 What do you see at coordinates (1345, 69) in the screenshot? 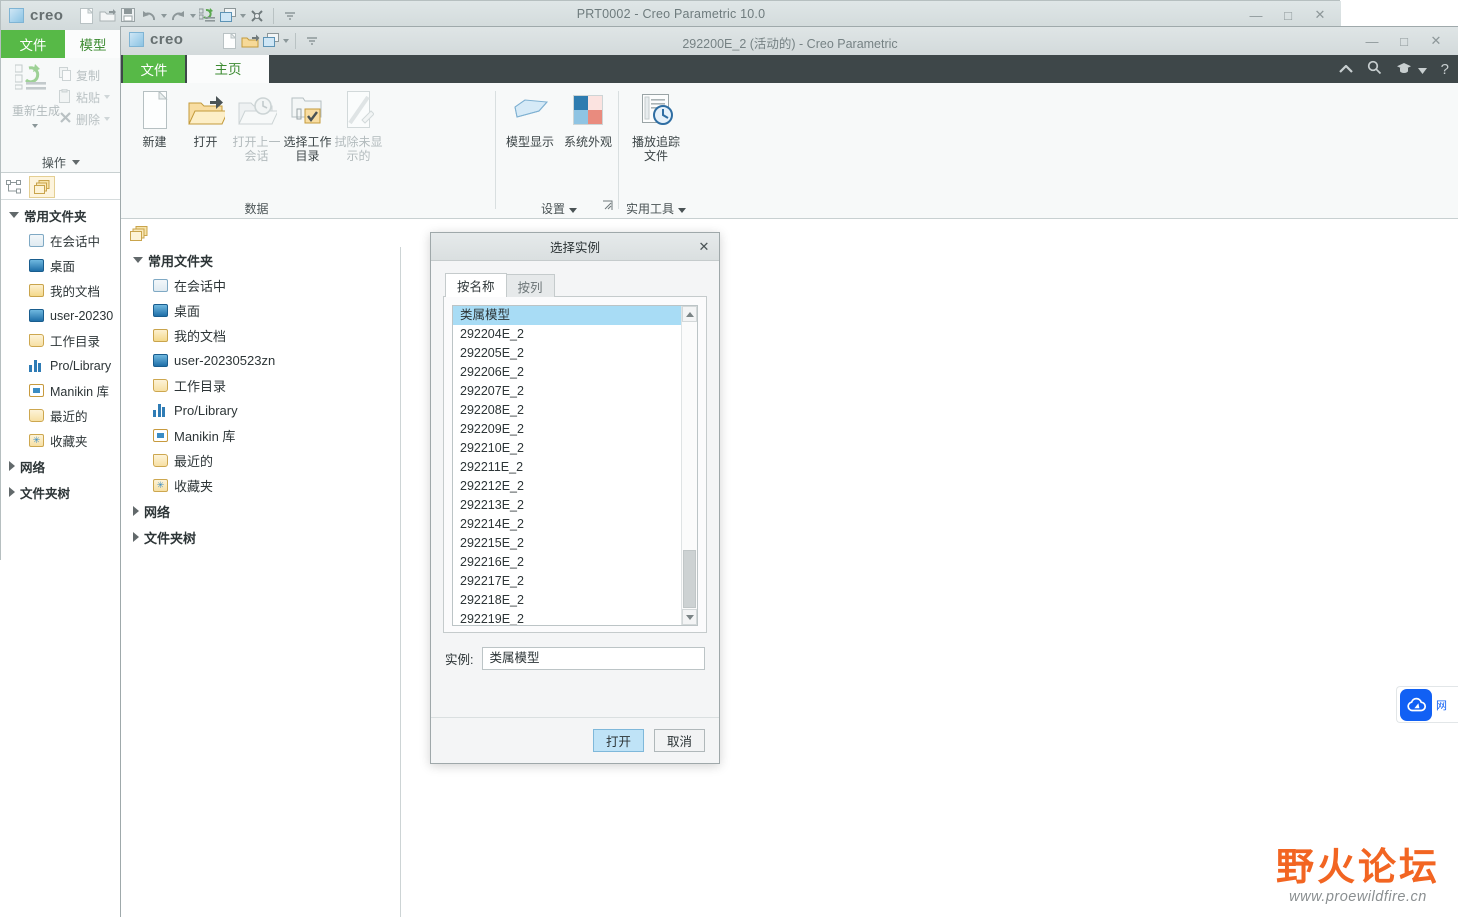
I see `collapse-ribbon-icon` at bounding box center [1345, 69].